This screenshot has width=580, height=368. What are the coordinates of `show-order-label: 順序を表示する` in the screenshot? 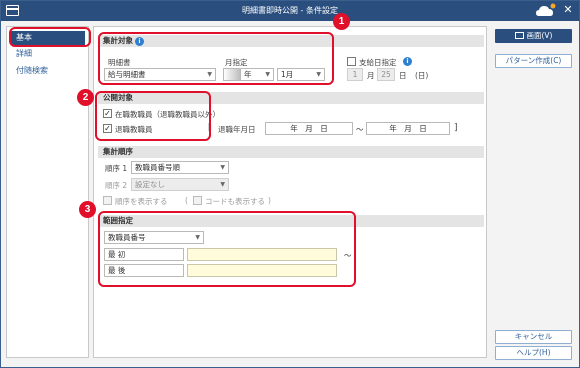 It's located at (141, 201).